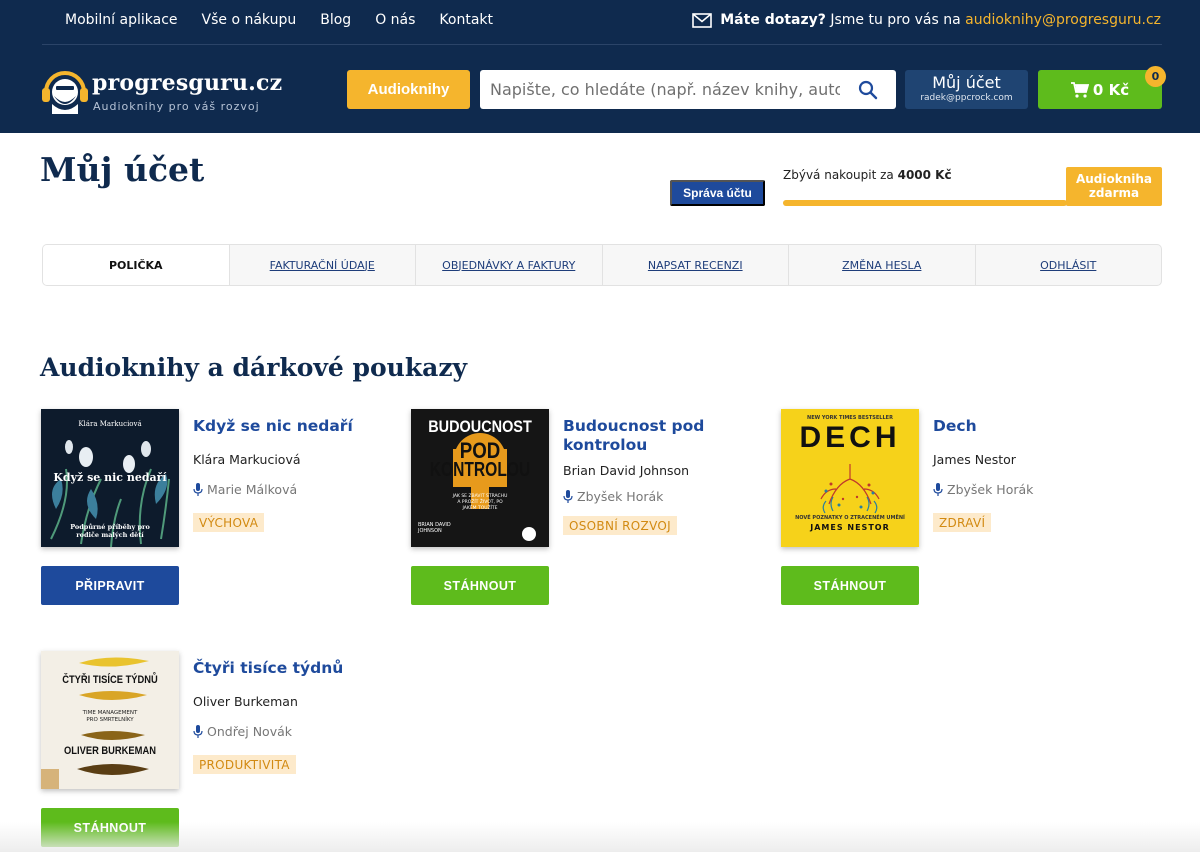 This screenshot has width=1200, height=852. What do you see at coordinates (1079, 89) in the screenshot?
I see `cart-icon` at bounding box center [1079, 89].